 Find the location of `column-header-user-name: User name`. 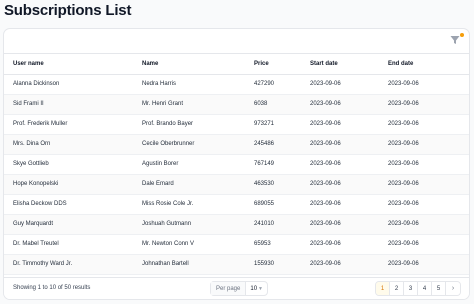

column-header-user-name: User name is located at coordinates (68, 64).